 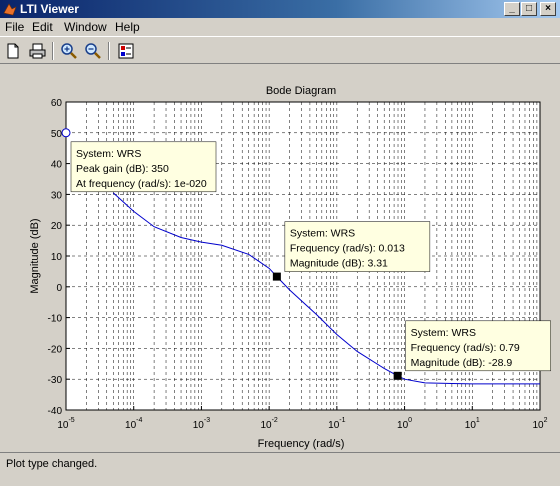 I want to click on print-button, so click(x=37, y=51).